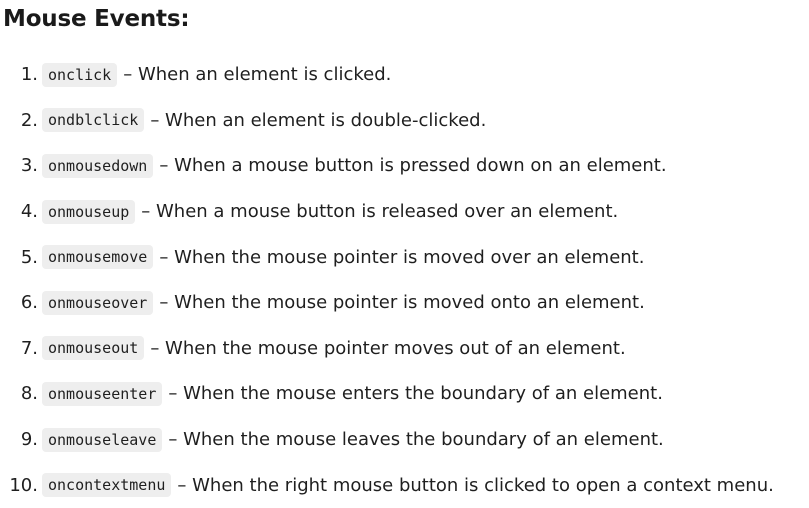 This screenshot has width=809, height=508. Describe the element at coordinates (98, 257) in the screenshot. I see `event-code: onmousemove` at that location.